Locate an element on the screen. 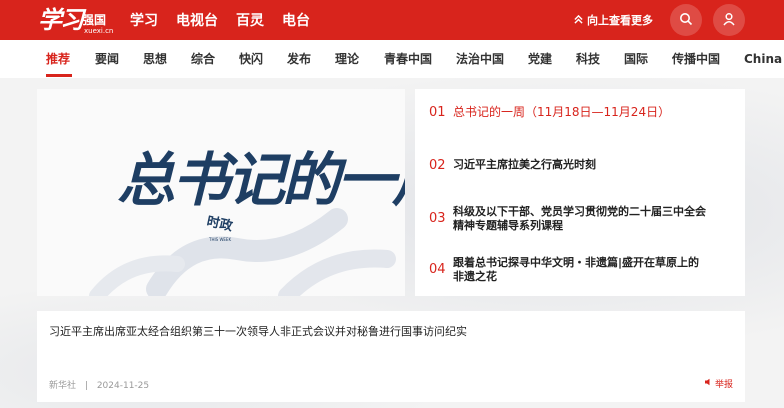 The image size is (784, 408). tab-thought: 思想 is located at coordinates (155, 59).